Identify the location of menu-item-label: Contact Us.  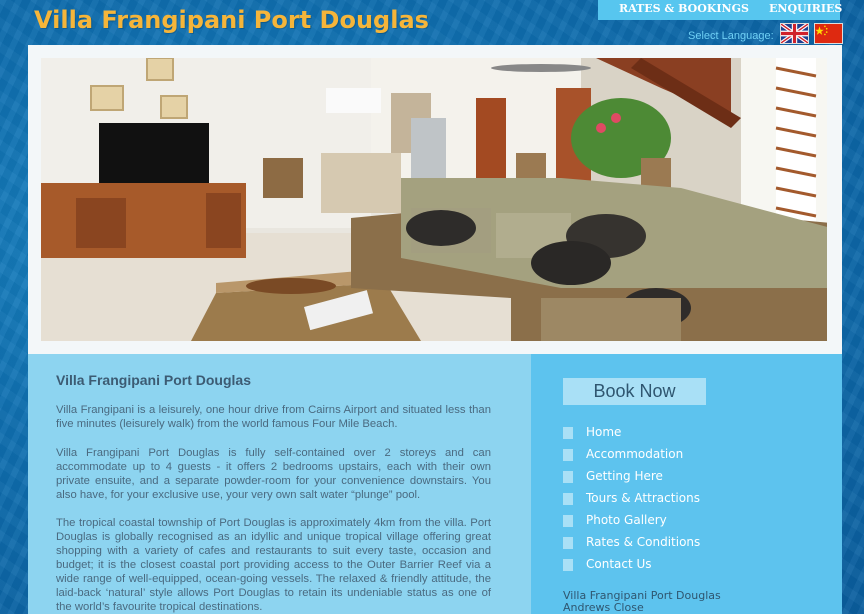
(619, 564).